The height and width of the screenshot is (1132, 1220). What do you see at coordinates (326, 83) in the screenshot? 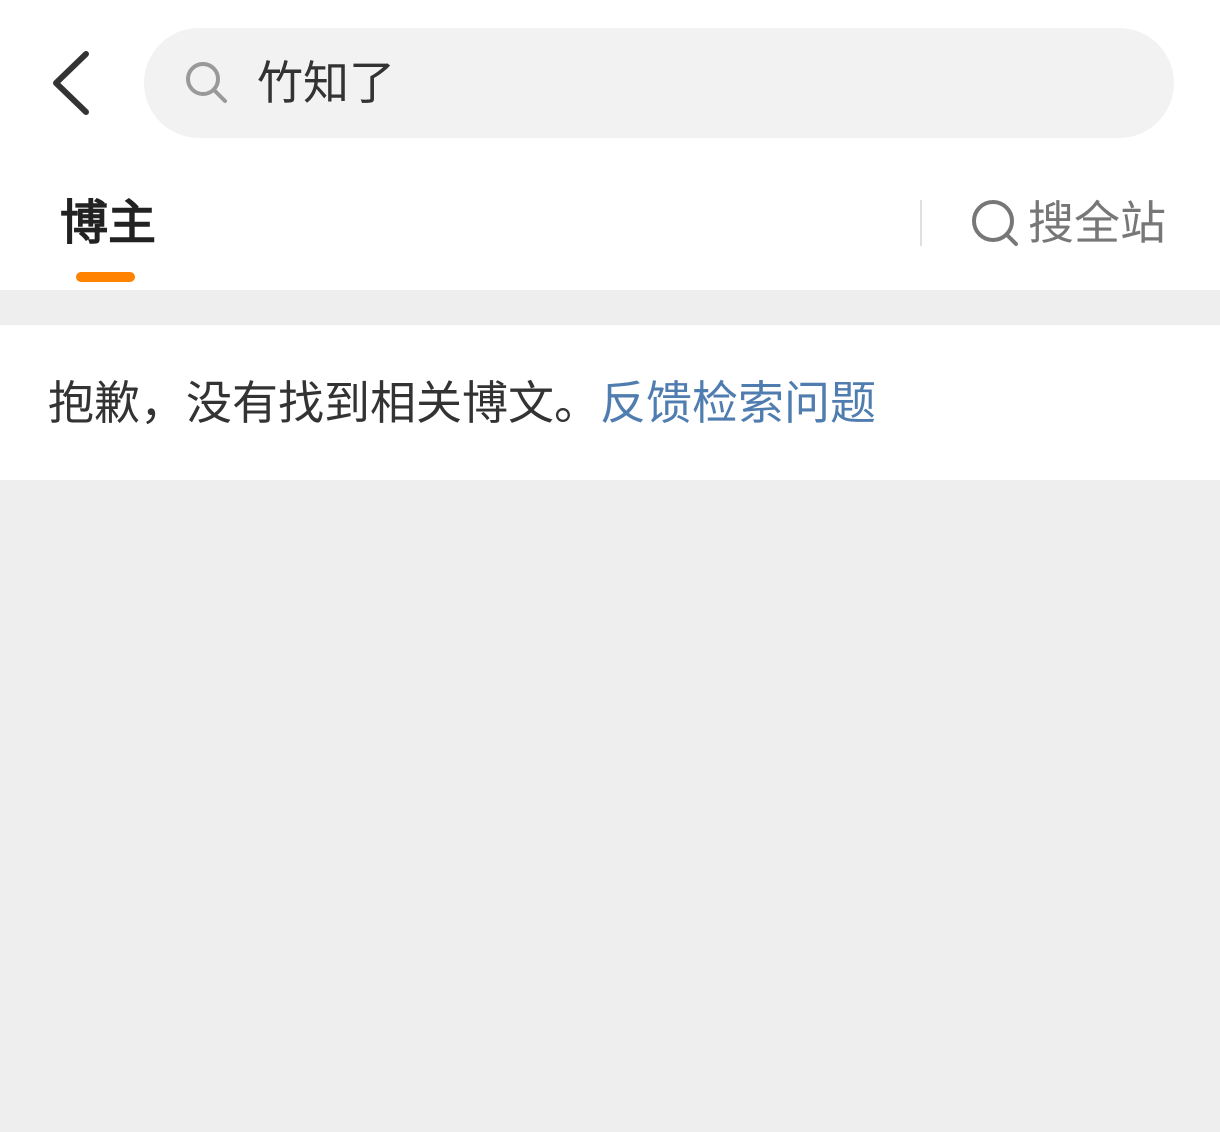
I see `search-query-text: 竹知了` at bounding box center [326, 83].